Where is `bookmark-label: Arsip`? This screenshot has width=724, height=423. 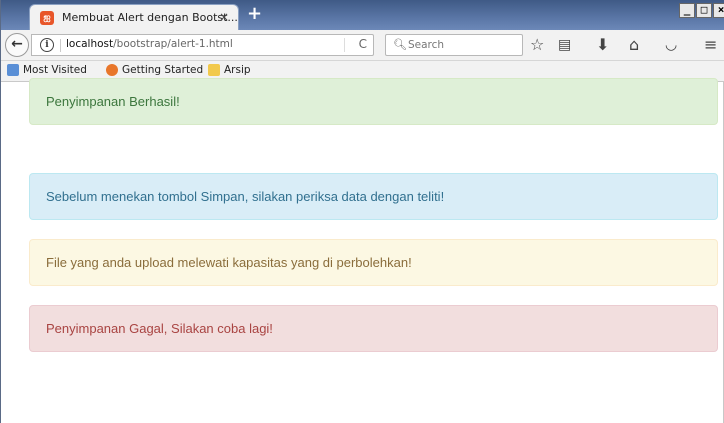
bookmark-label: Arsip is located at coordinates (237, 70).